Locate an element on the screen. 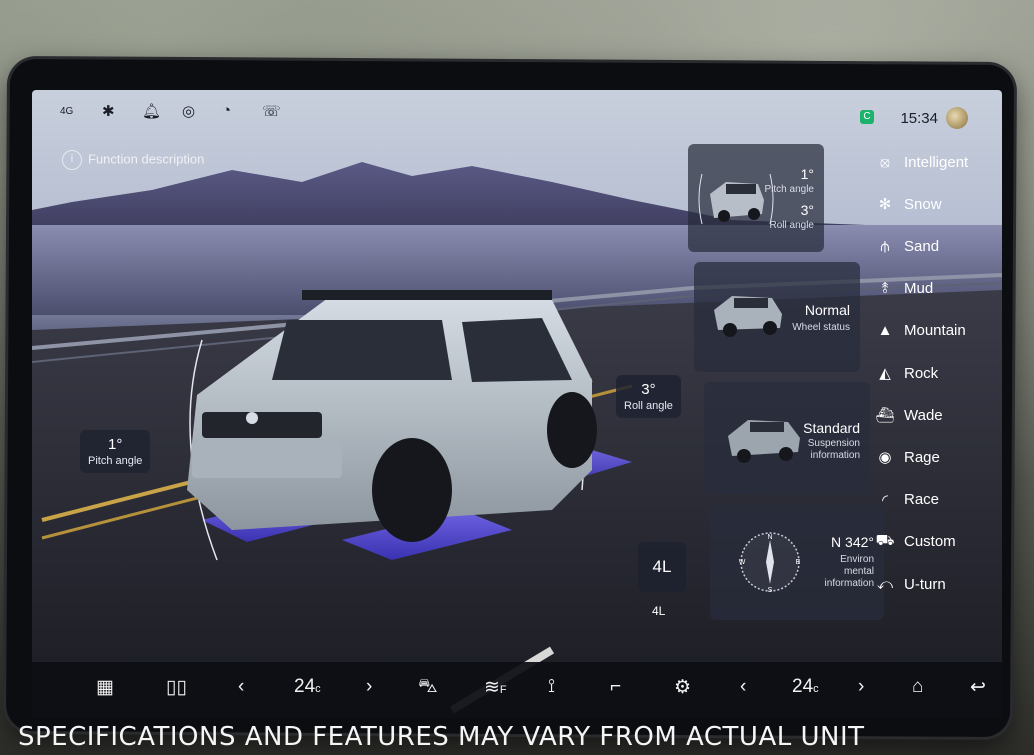 The image size is (1034, 755). call-icon: ☏ is located at coordinates (271, 111).